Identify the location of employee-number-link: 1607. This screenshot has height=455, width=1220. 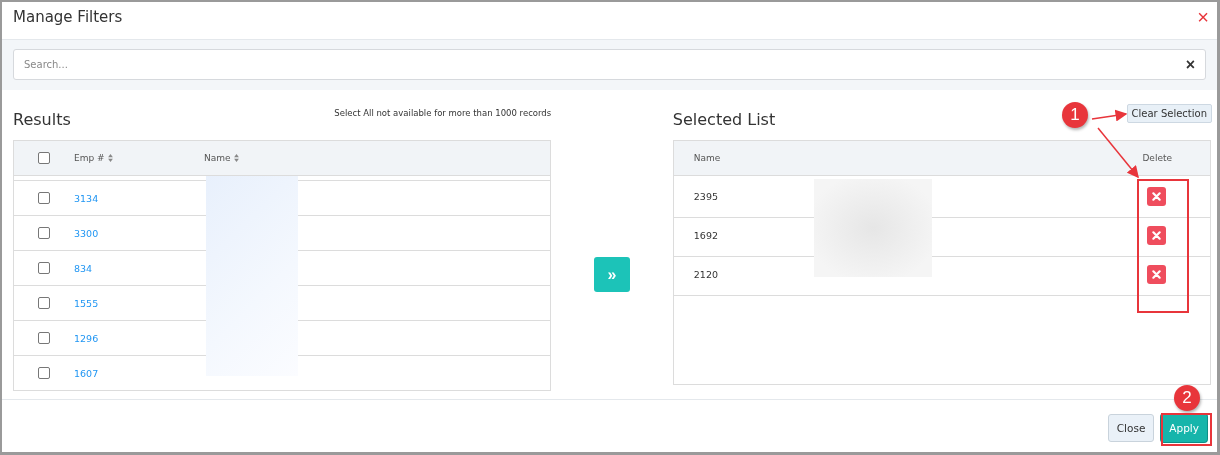
(86, 373).